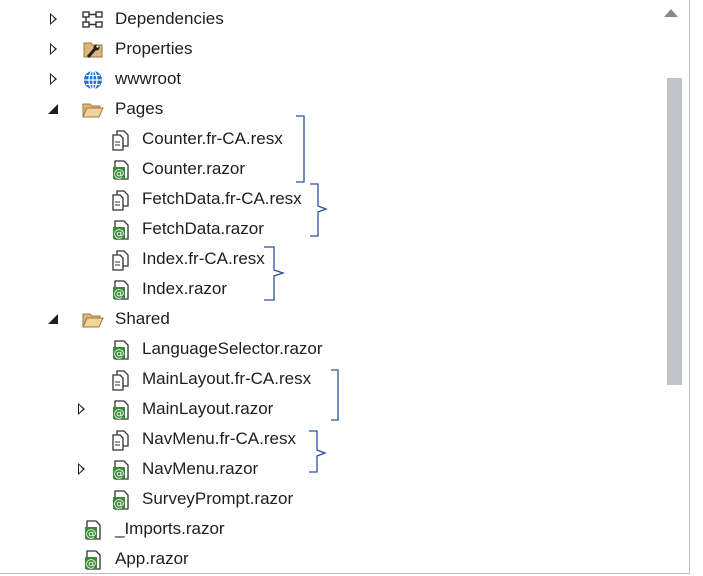  What do you see at coordinates (671, 13) in the screenshot?
I see `scroll-up-arrow-icon` at bounding box center [671, 13].